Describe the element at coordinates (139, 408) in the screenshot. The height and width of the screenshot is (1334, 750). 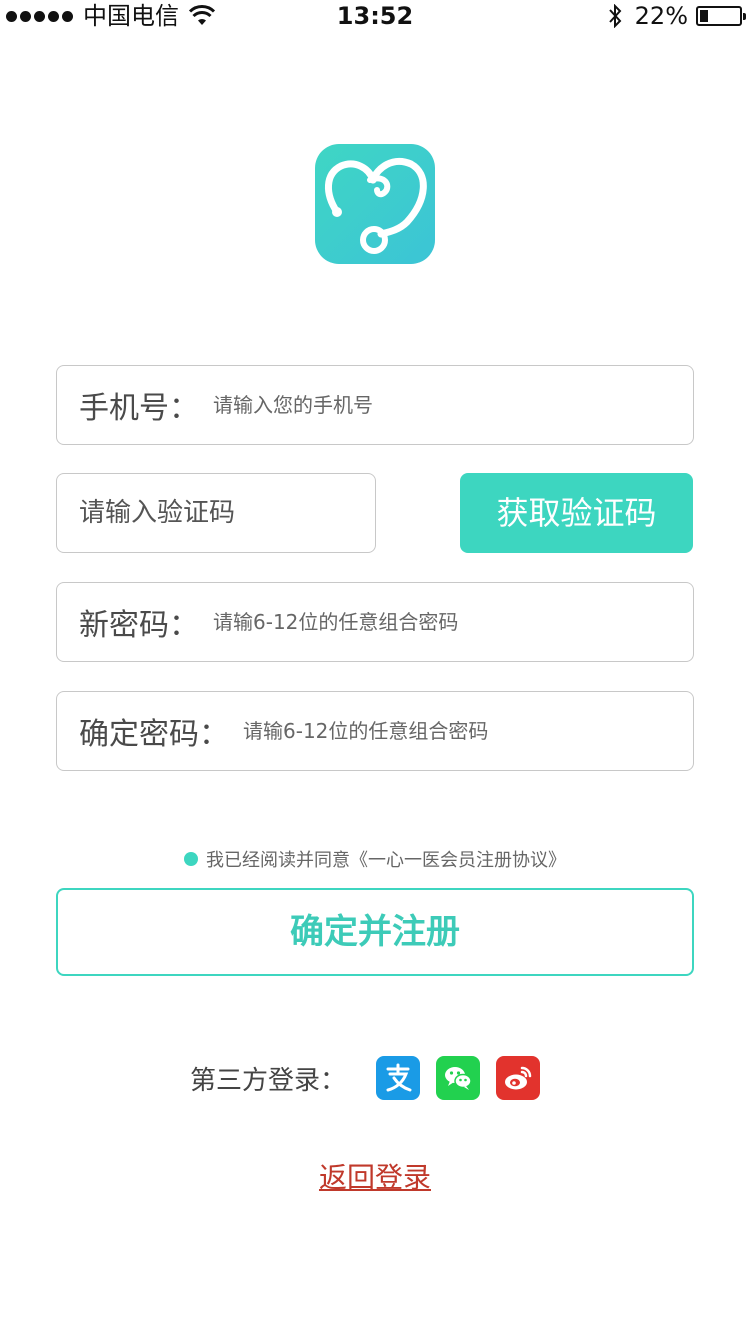
I see `phone-label: 手机号：` at that location.